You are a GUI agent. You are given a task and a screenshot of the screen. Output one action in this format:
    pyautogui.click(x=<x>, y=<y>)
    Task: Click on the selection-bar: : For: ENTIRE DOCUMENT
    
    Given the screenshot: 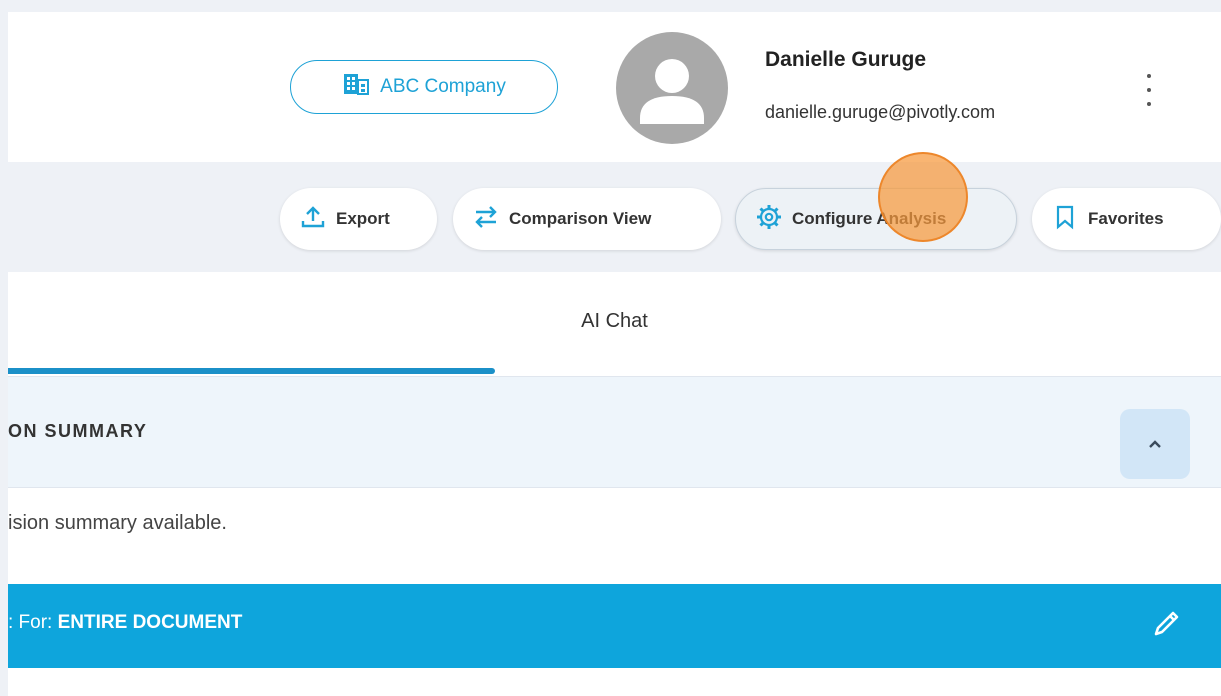 What is the action you would take?
    pyautogui.click(x=614, y=626)
    